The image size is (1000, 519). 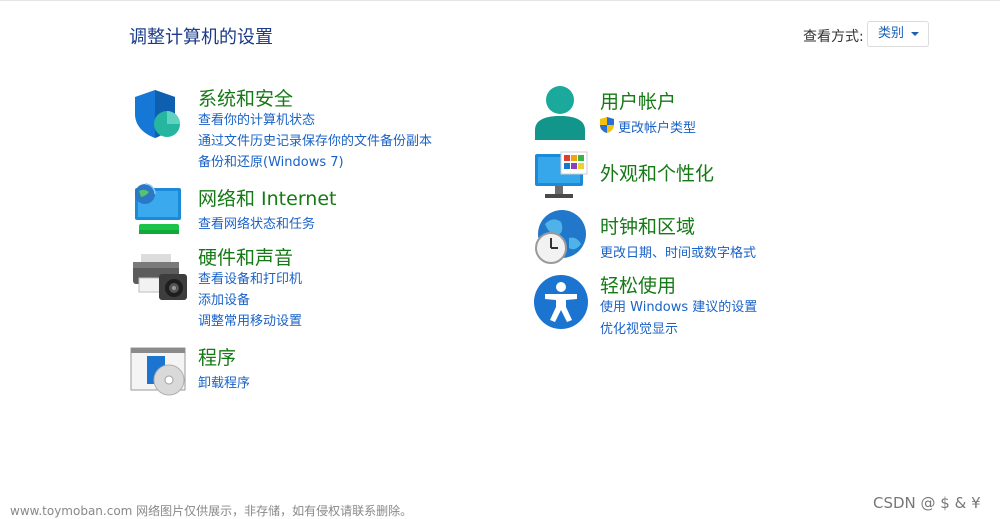 What do you see at coordinates (638, 284) in the screenshot?
I see `category-ease-of-access: 轻松使用` at bounding box center [638, 284].